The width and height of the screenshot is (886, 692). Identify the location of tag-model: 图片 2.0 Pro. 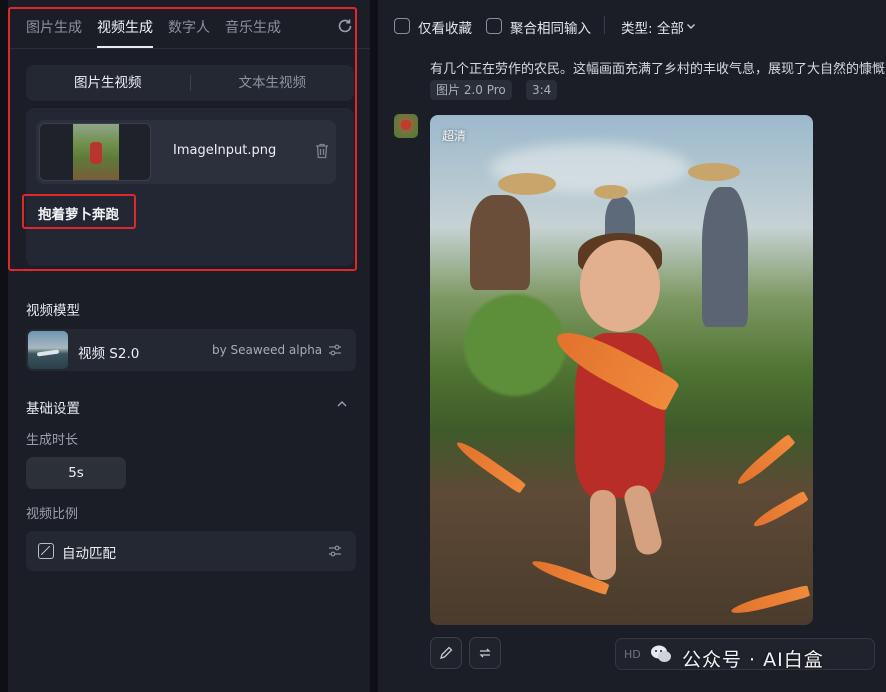
(471, 90).